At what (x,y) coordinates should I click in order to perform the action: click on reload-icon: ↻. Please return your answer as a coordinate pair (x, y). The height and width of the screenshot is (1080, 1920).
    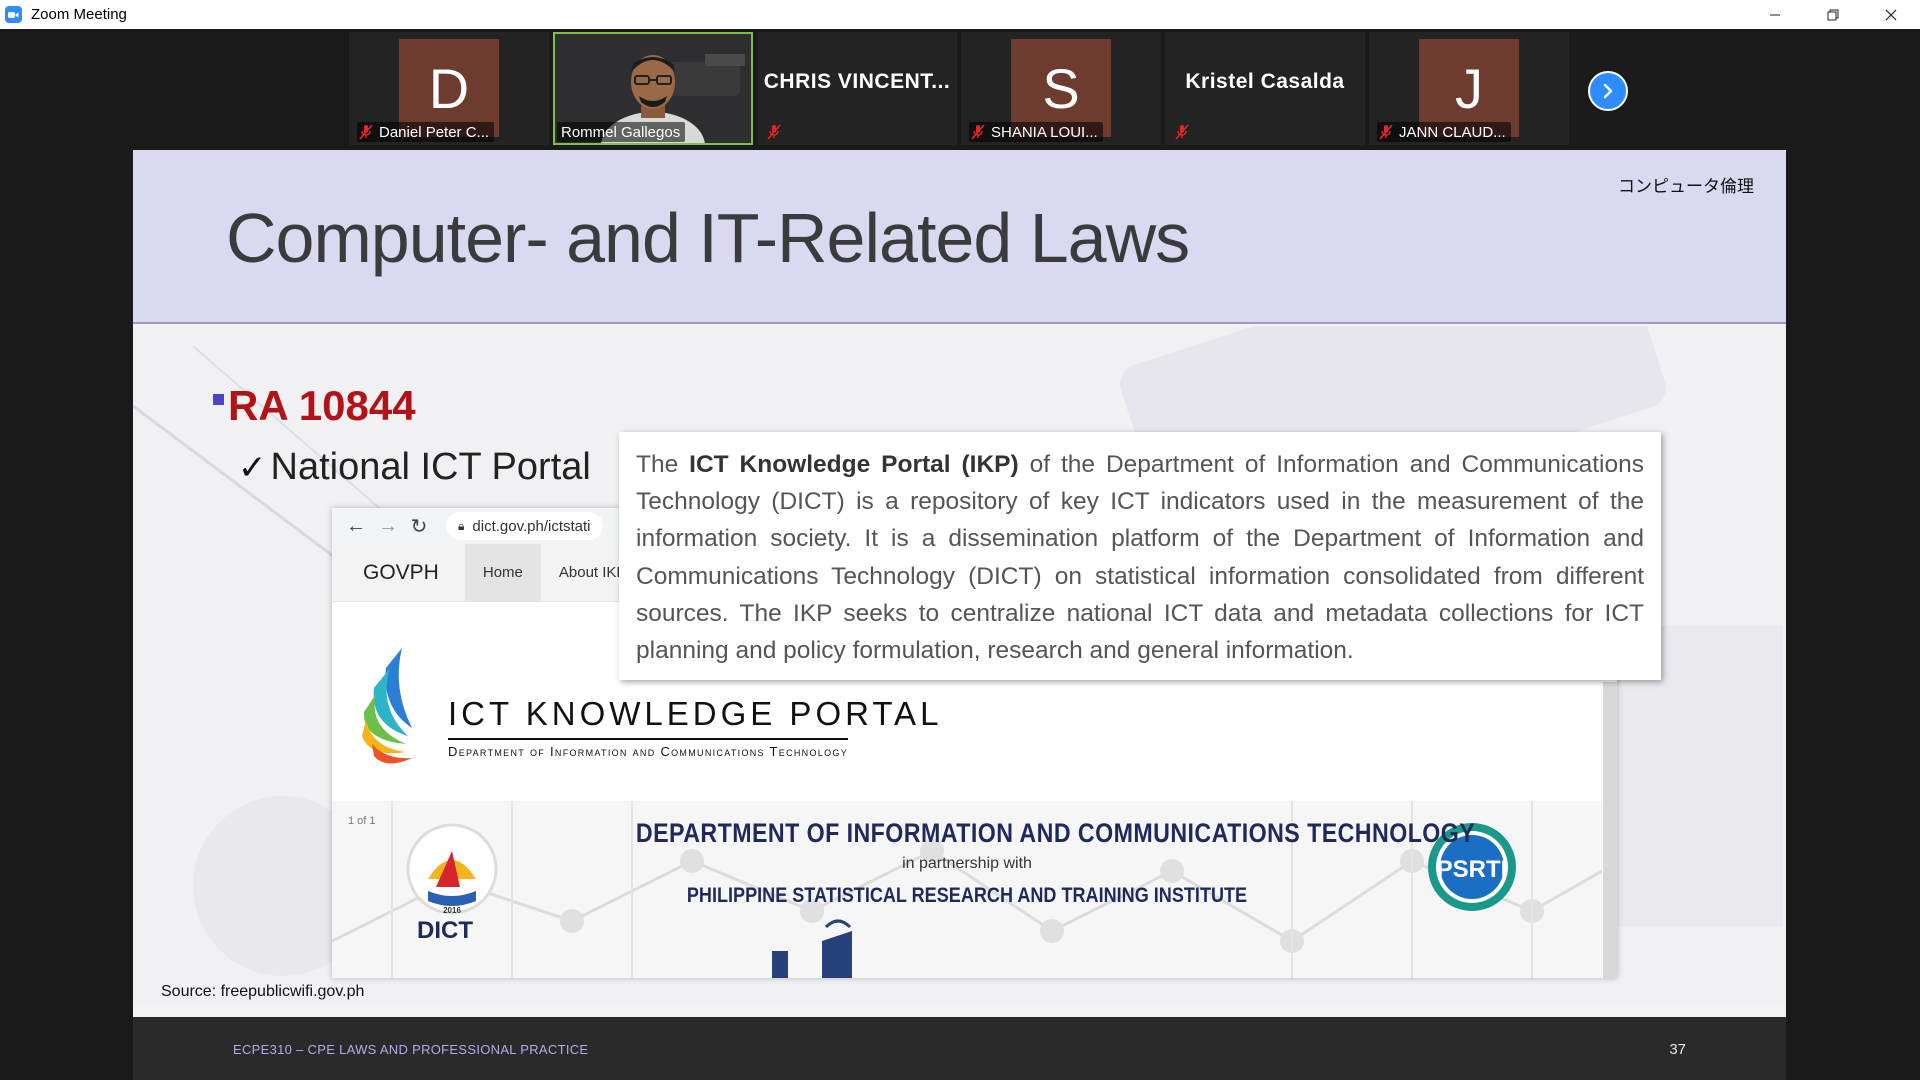
    Looking at the image, I should click on (419, 526).